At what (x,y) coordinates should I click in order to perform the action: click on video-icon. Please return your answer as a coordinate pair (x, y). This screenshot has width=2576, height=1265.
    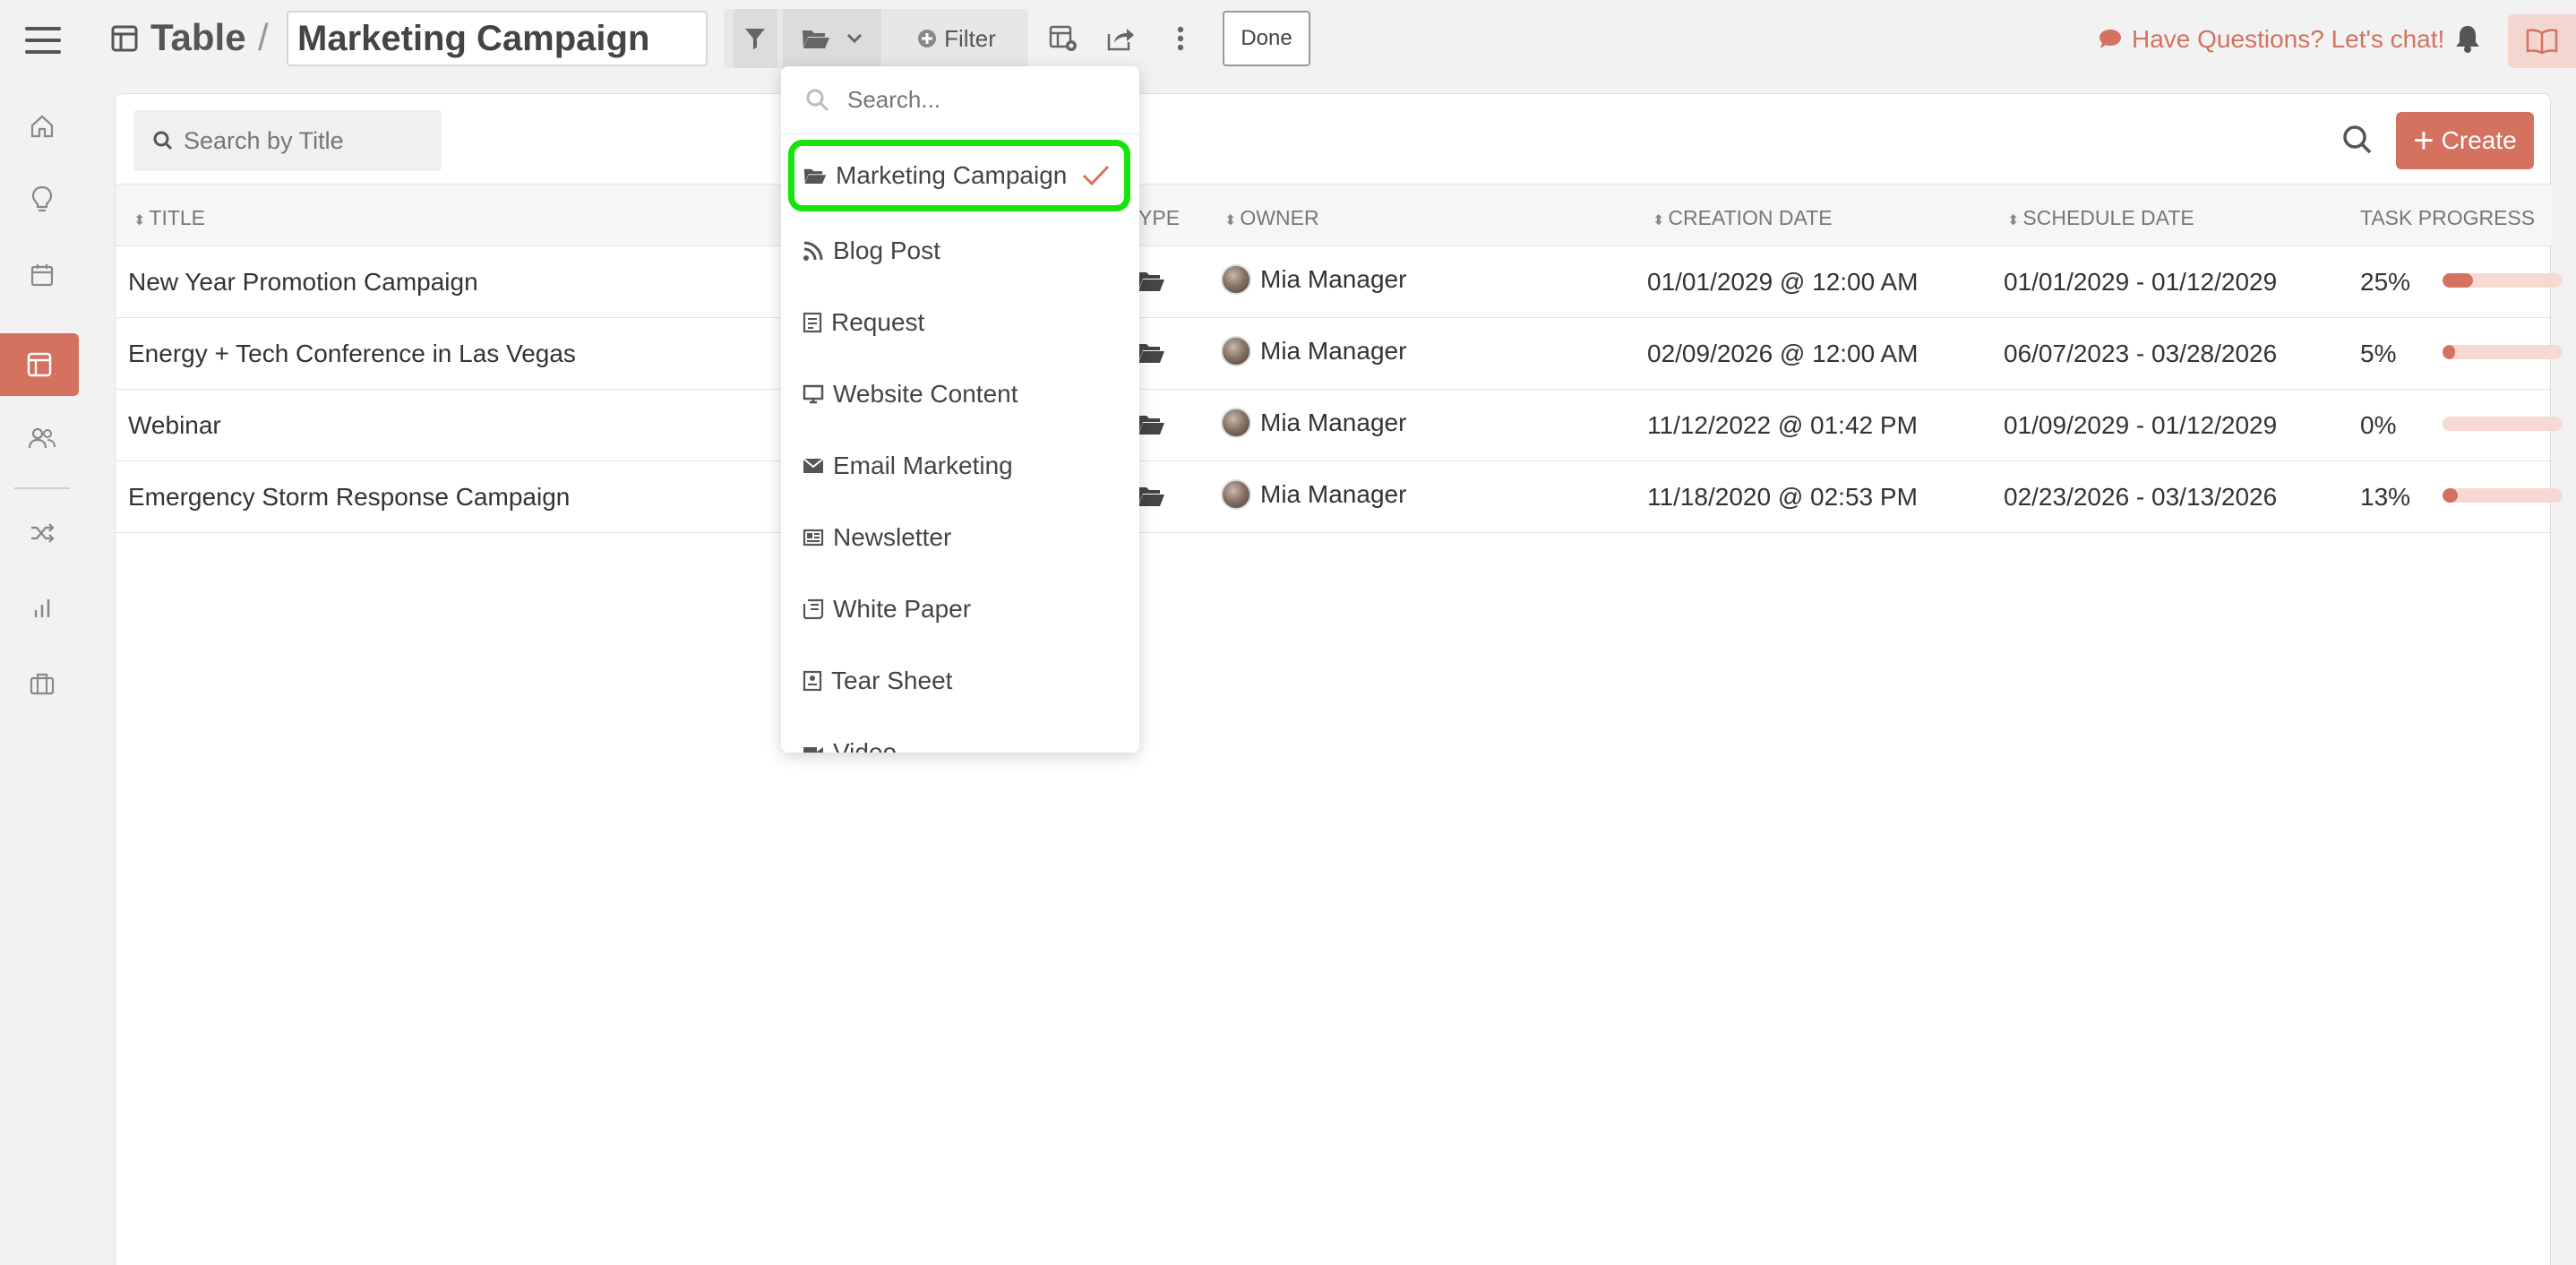
    Looking at the image, I should click on (813, 748).